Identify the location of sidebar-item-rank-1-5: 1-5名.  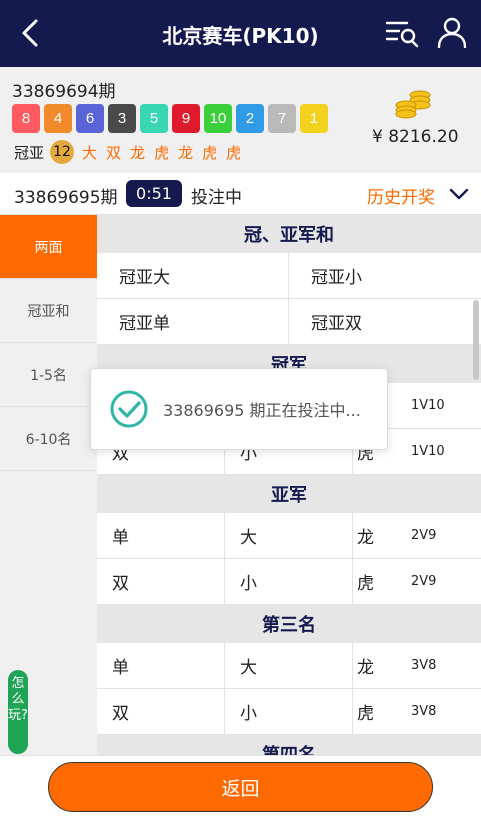
(48, 375).